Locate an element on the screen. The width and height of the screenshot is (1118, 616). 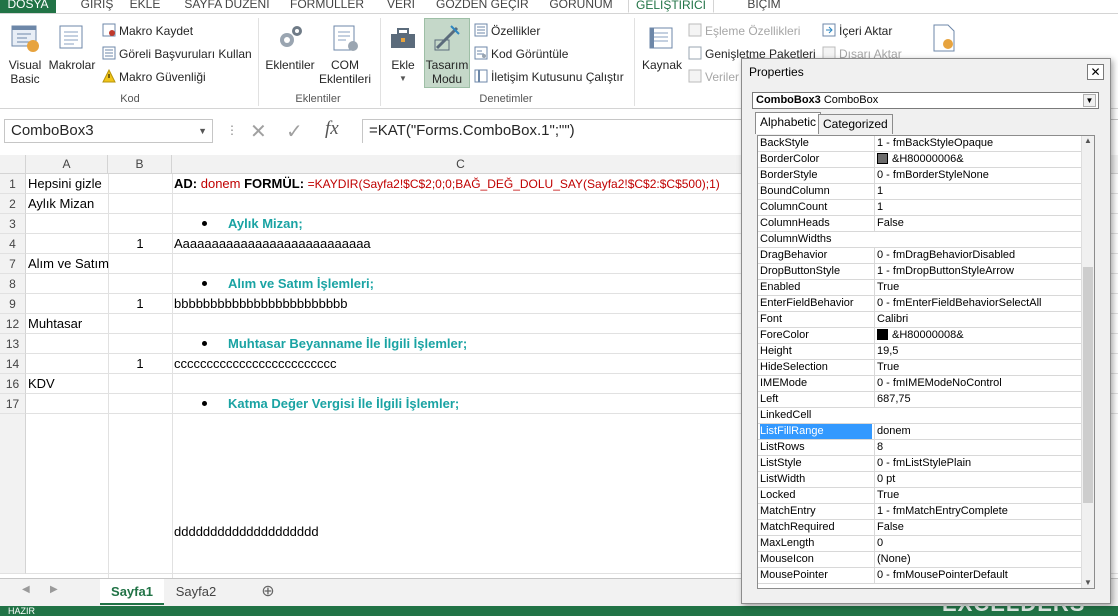
property-value: donem is located at coordinates (977, 431).